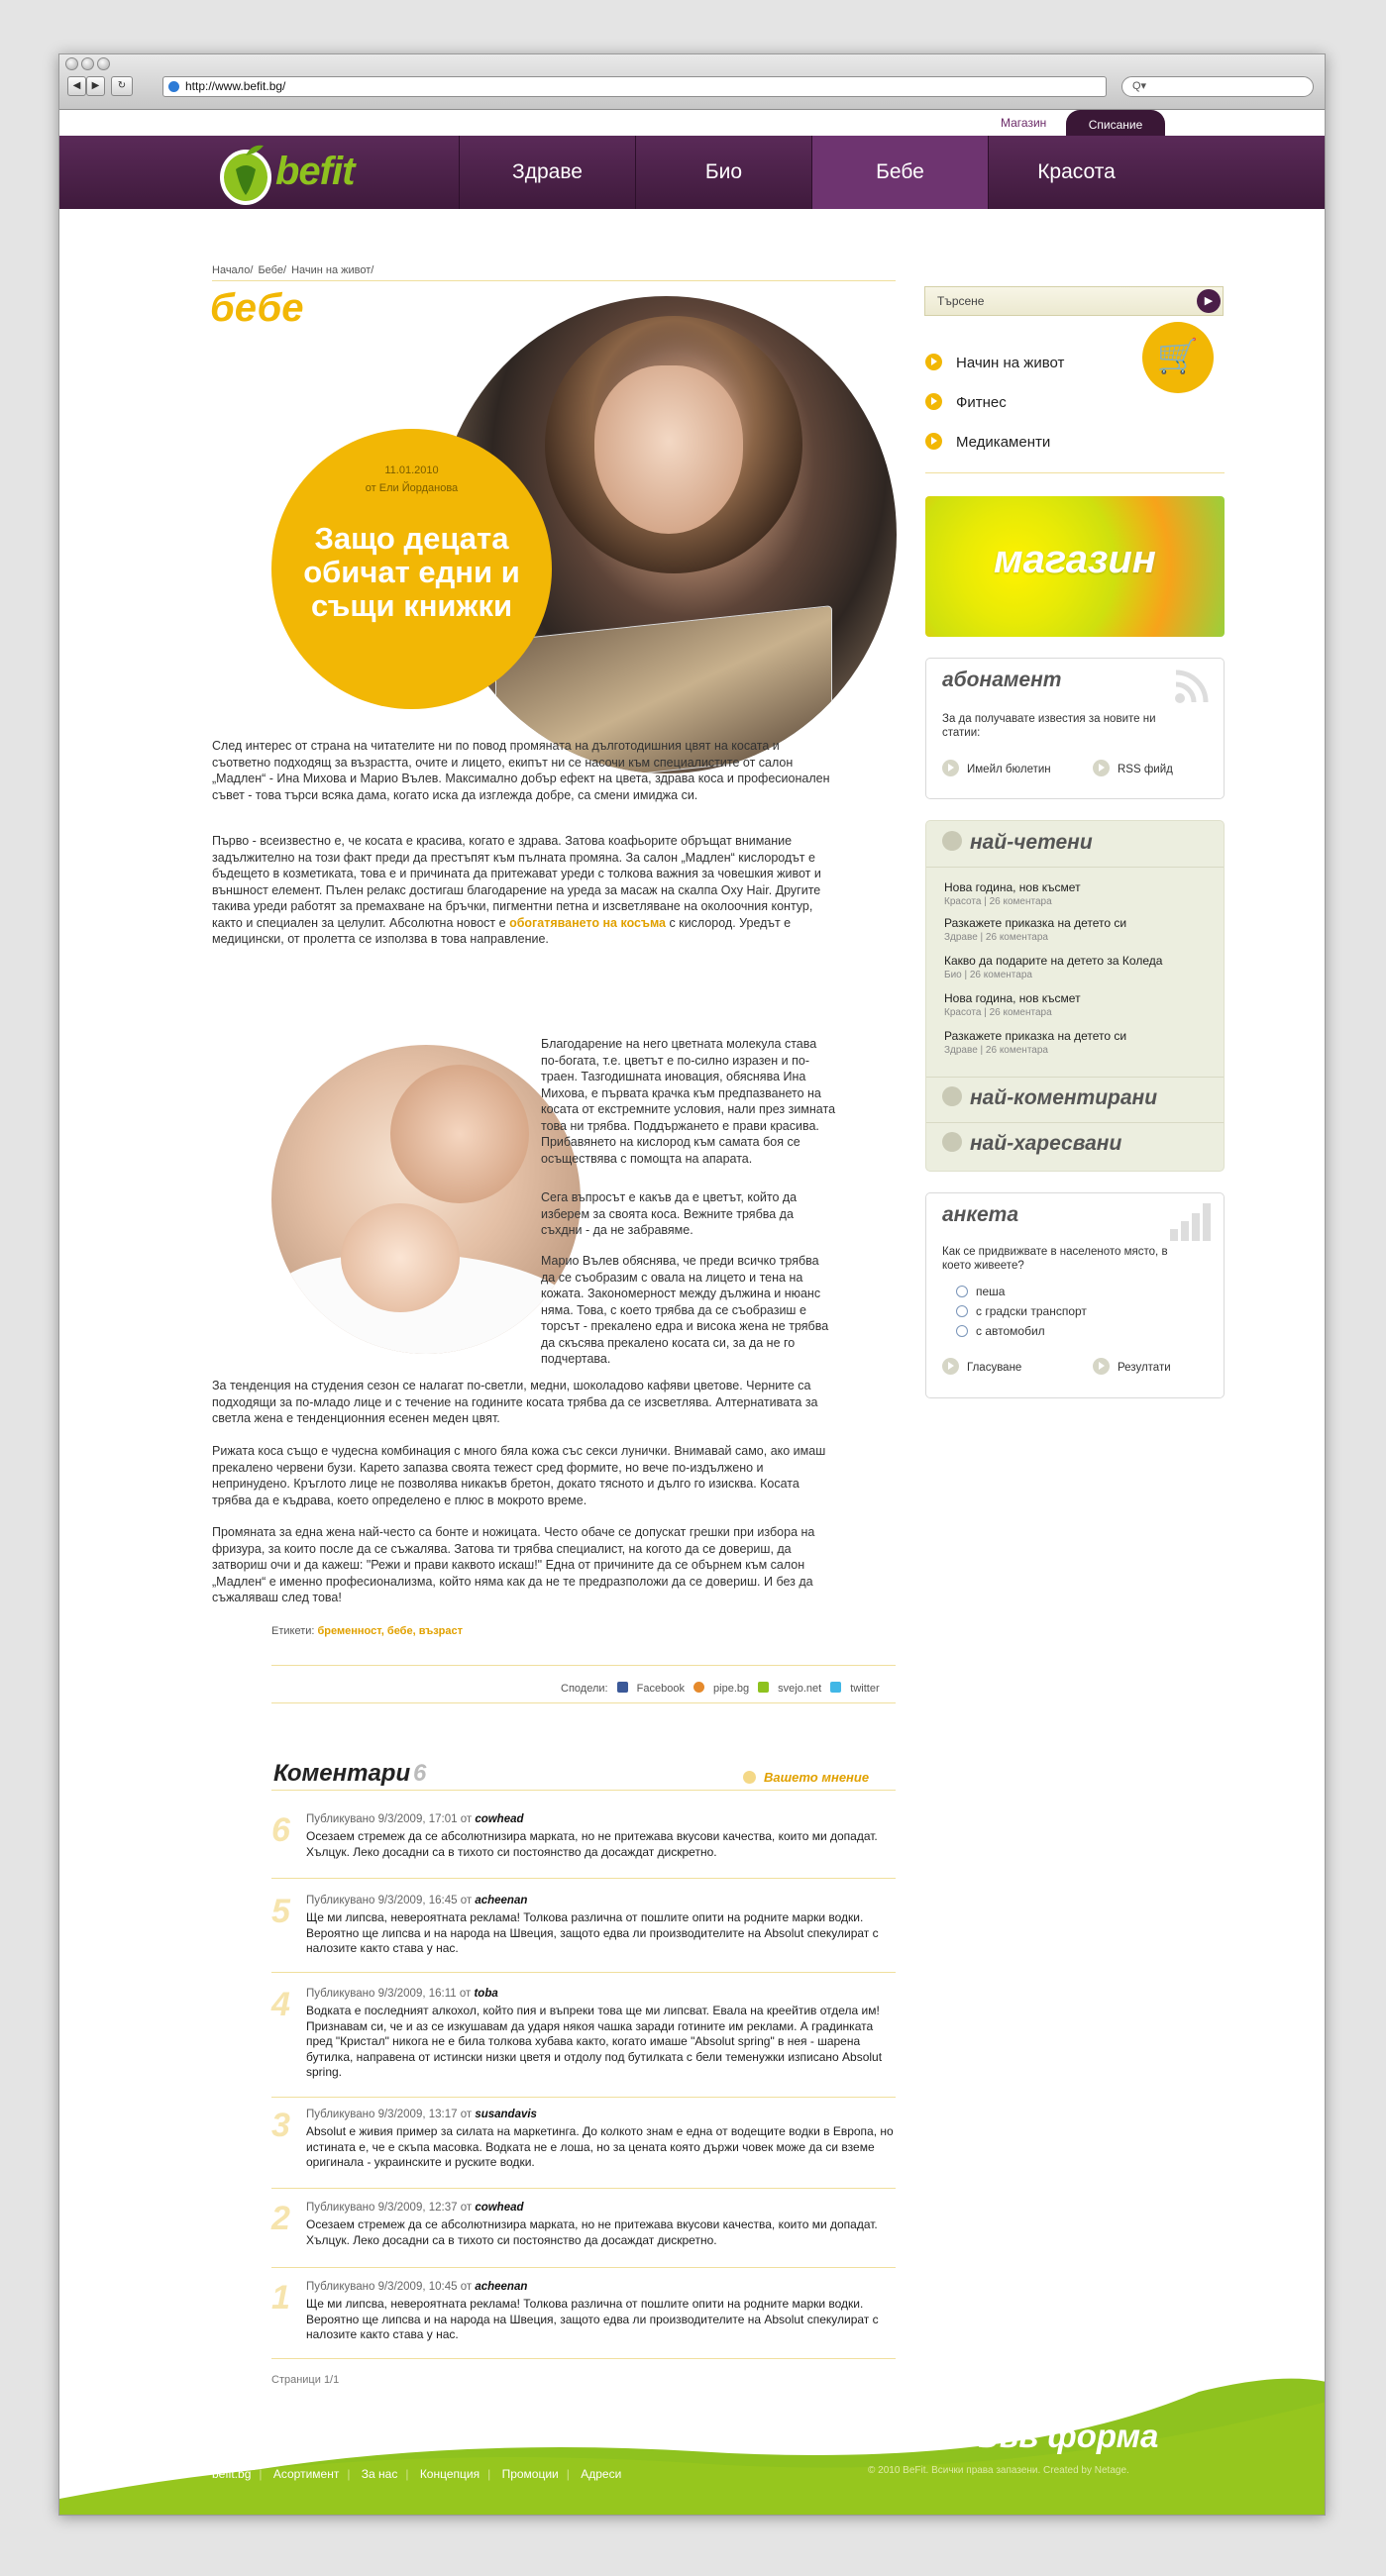 This screenshot has width=1386, height=2576. I want to click on svejo-icon, so click(764, 1687).